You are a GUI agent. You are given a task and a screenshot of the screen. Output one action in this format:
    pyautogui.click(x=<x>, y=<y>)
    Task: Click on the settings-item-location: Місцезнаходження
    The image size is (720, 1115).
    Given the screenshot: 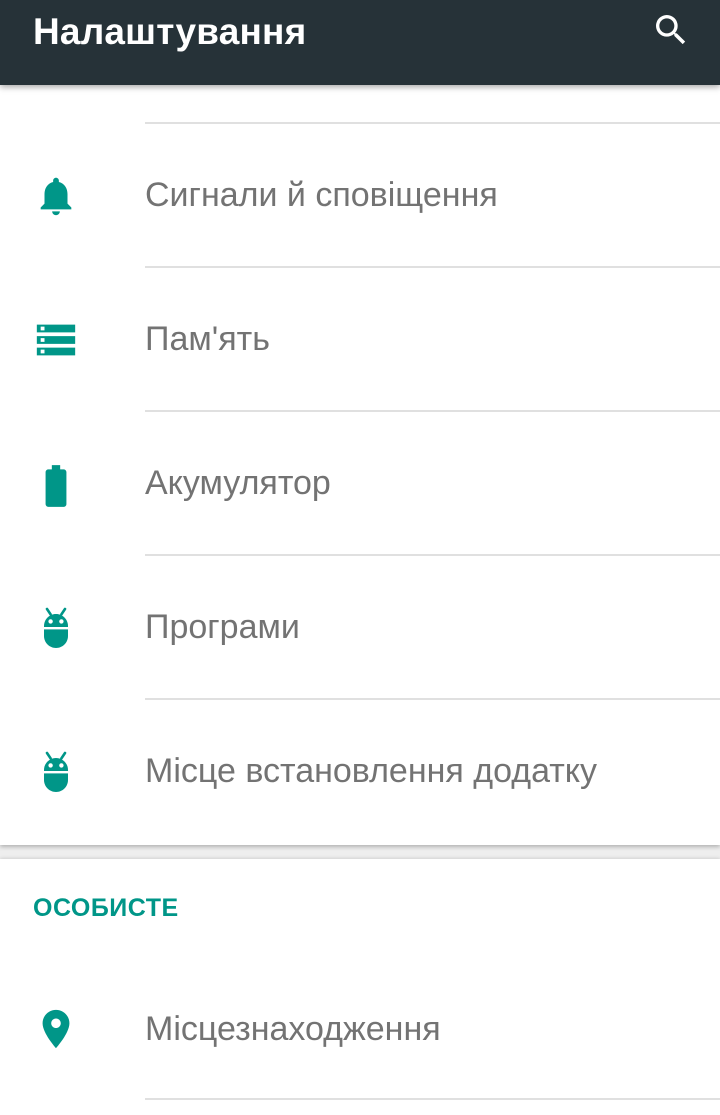 What is the action you would take?
    pyautogui.click(x=360, y=1030)
    